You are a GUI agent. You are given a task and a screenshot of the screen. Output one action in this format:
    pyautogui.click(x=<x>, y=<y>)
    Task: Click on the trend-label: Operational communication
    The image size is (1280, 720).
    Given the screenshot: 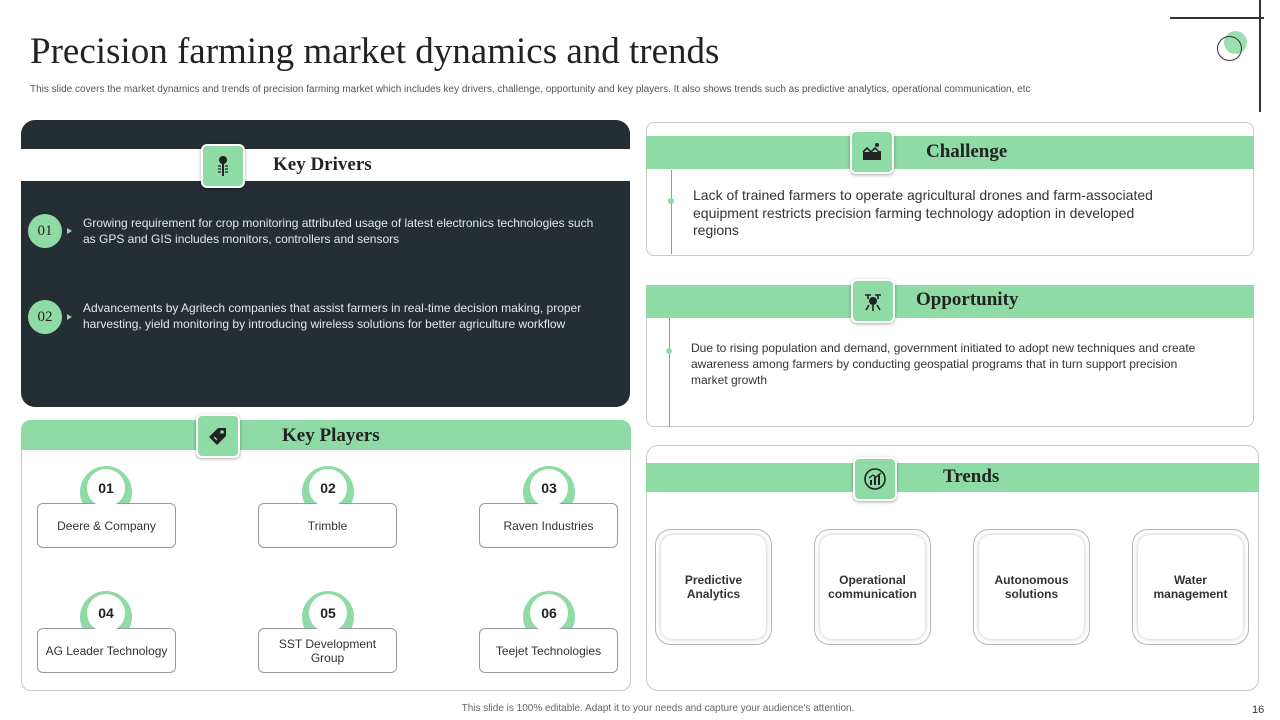 What is the action you would take?
    pyautogui.click(x=872, y=587)
    